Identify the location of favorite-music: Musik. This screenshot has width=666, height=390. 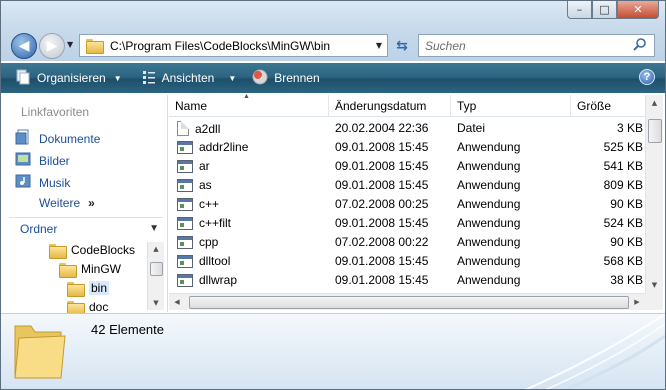
(42, 182).